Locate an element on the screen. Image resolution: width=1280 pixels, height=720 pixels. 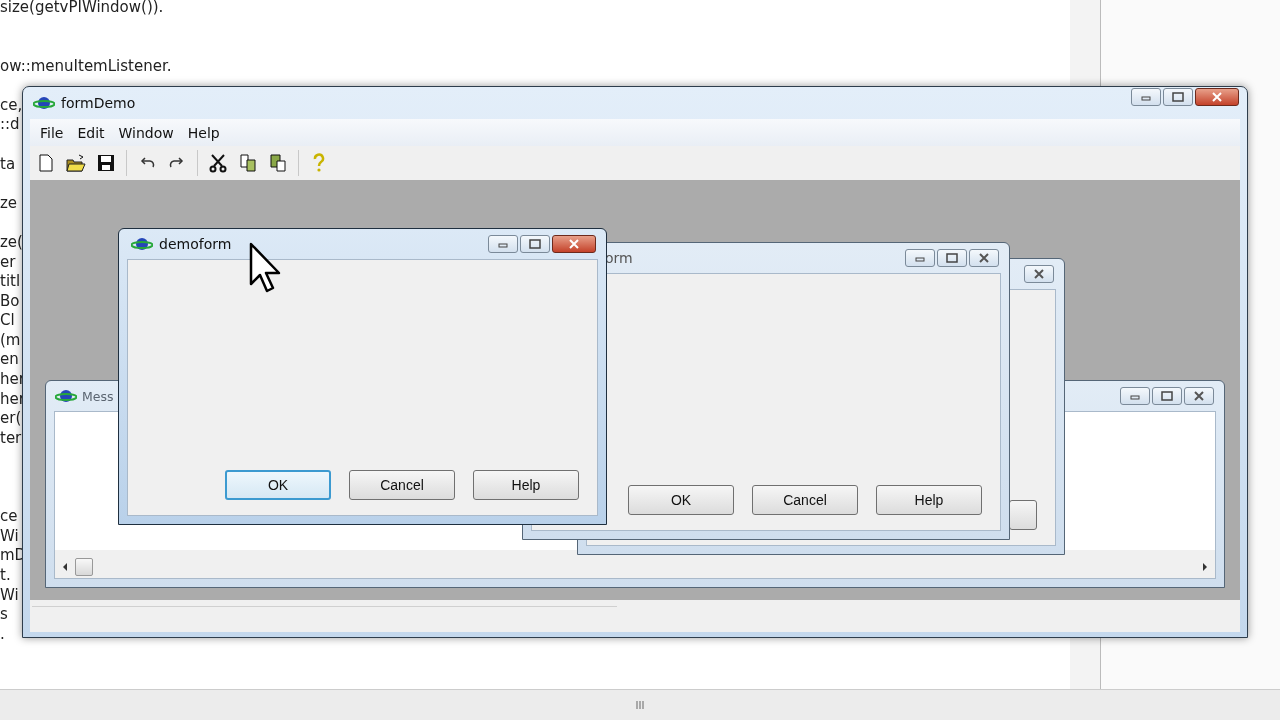
code-line: ow::menuItemListener. is located at coordinates (86, 65).